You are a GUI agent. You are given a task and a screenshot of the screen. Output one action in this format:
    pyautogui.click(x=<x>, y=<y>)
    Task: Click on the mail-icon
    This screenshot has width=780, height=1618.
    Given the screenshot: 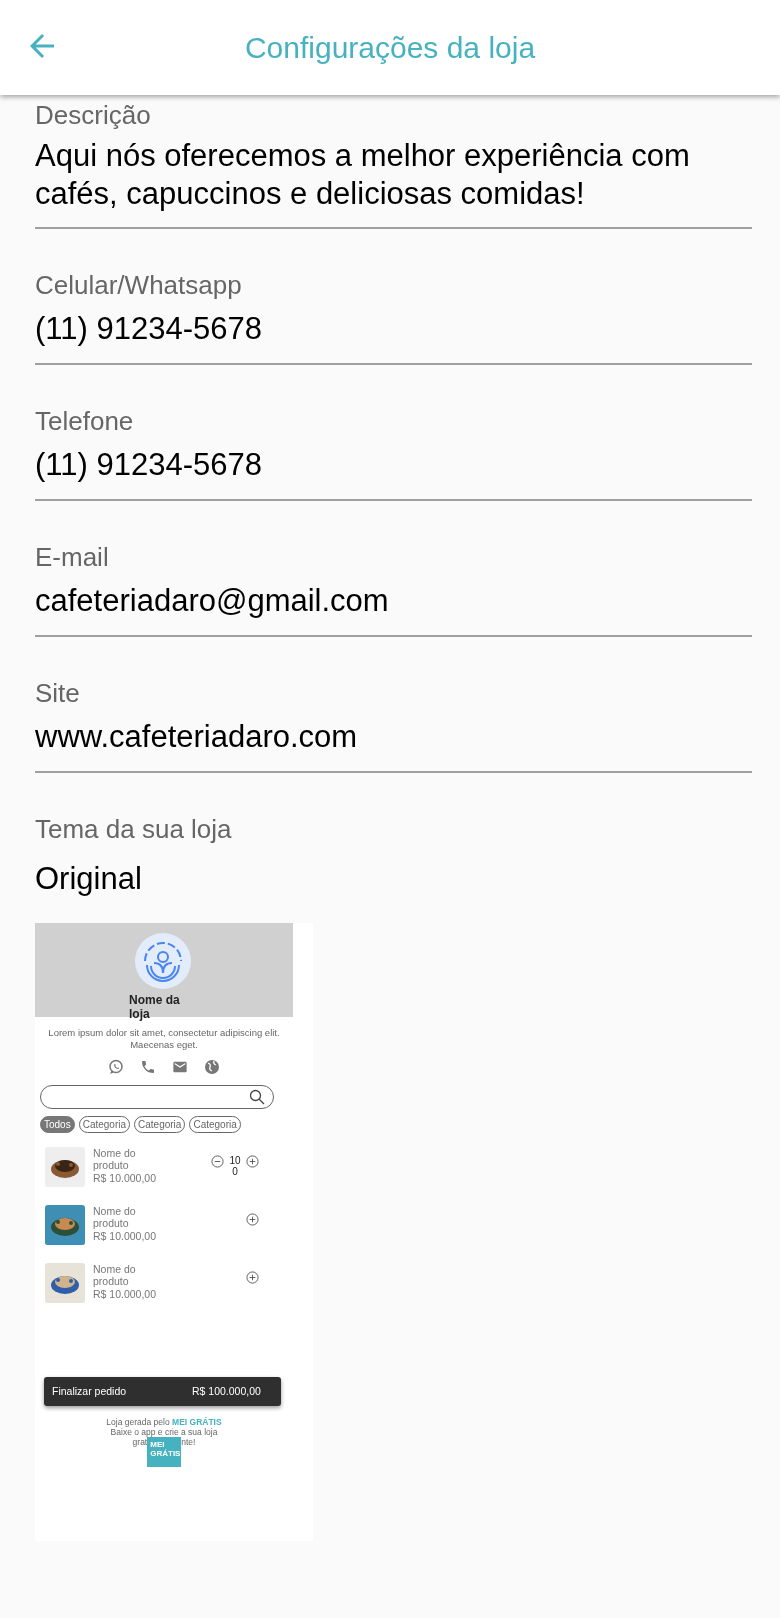 What is the action you would take?
    pyautogui.click(x=180, y=1067)
    